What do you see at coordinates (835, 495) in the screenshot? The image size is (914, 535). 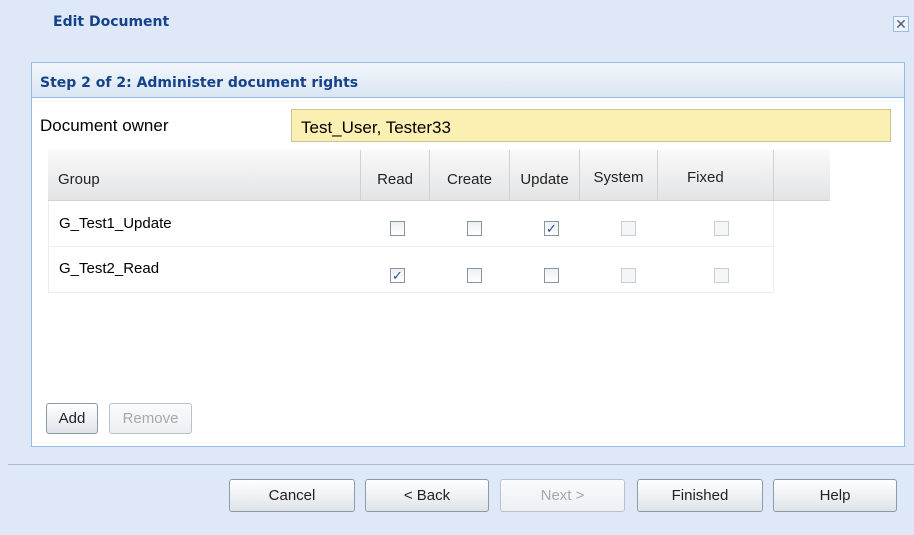 I see `help-button: Help` at bounding box center [835, 495].